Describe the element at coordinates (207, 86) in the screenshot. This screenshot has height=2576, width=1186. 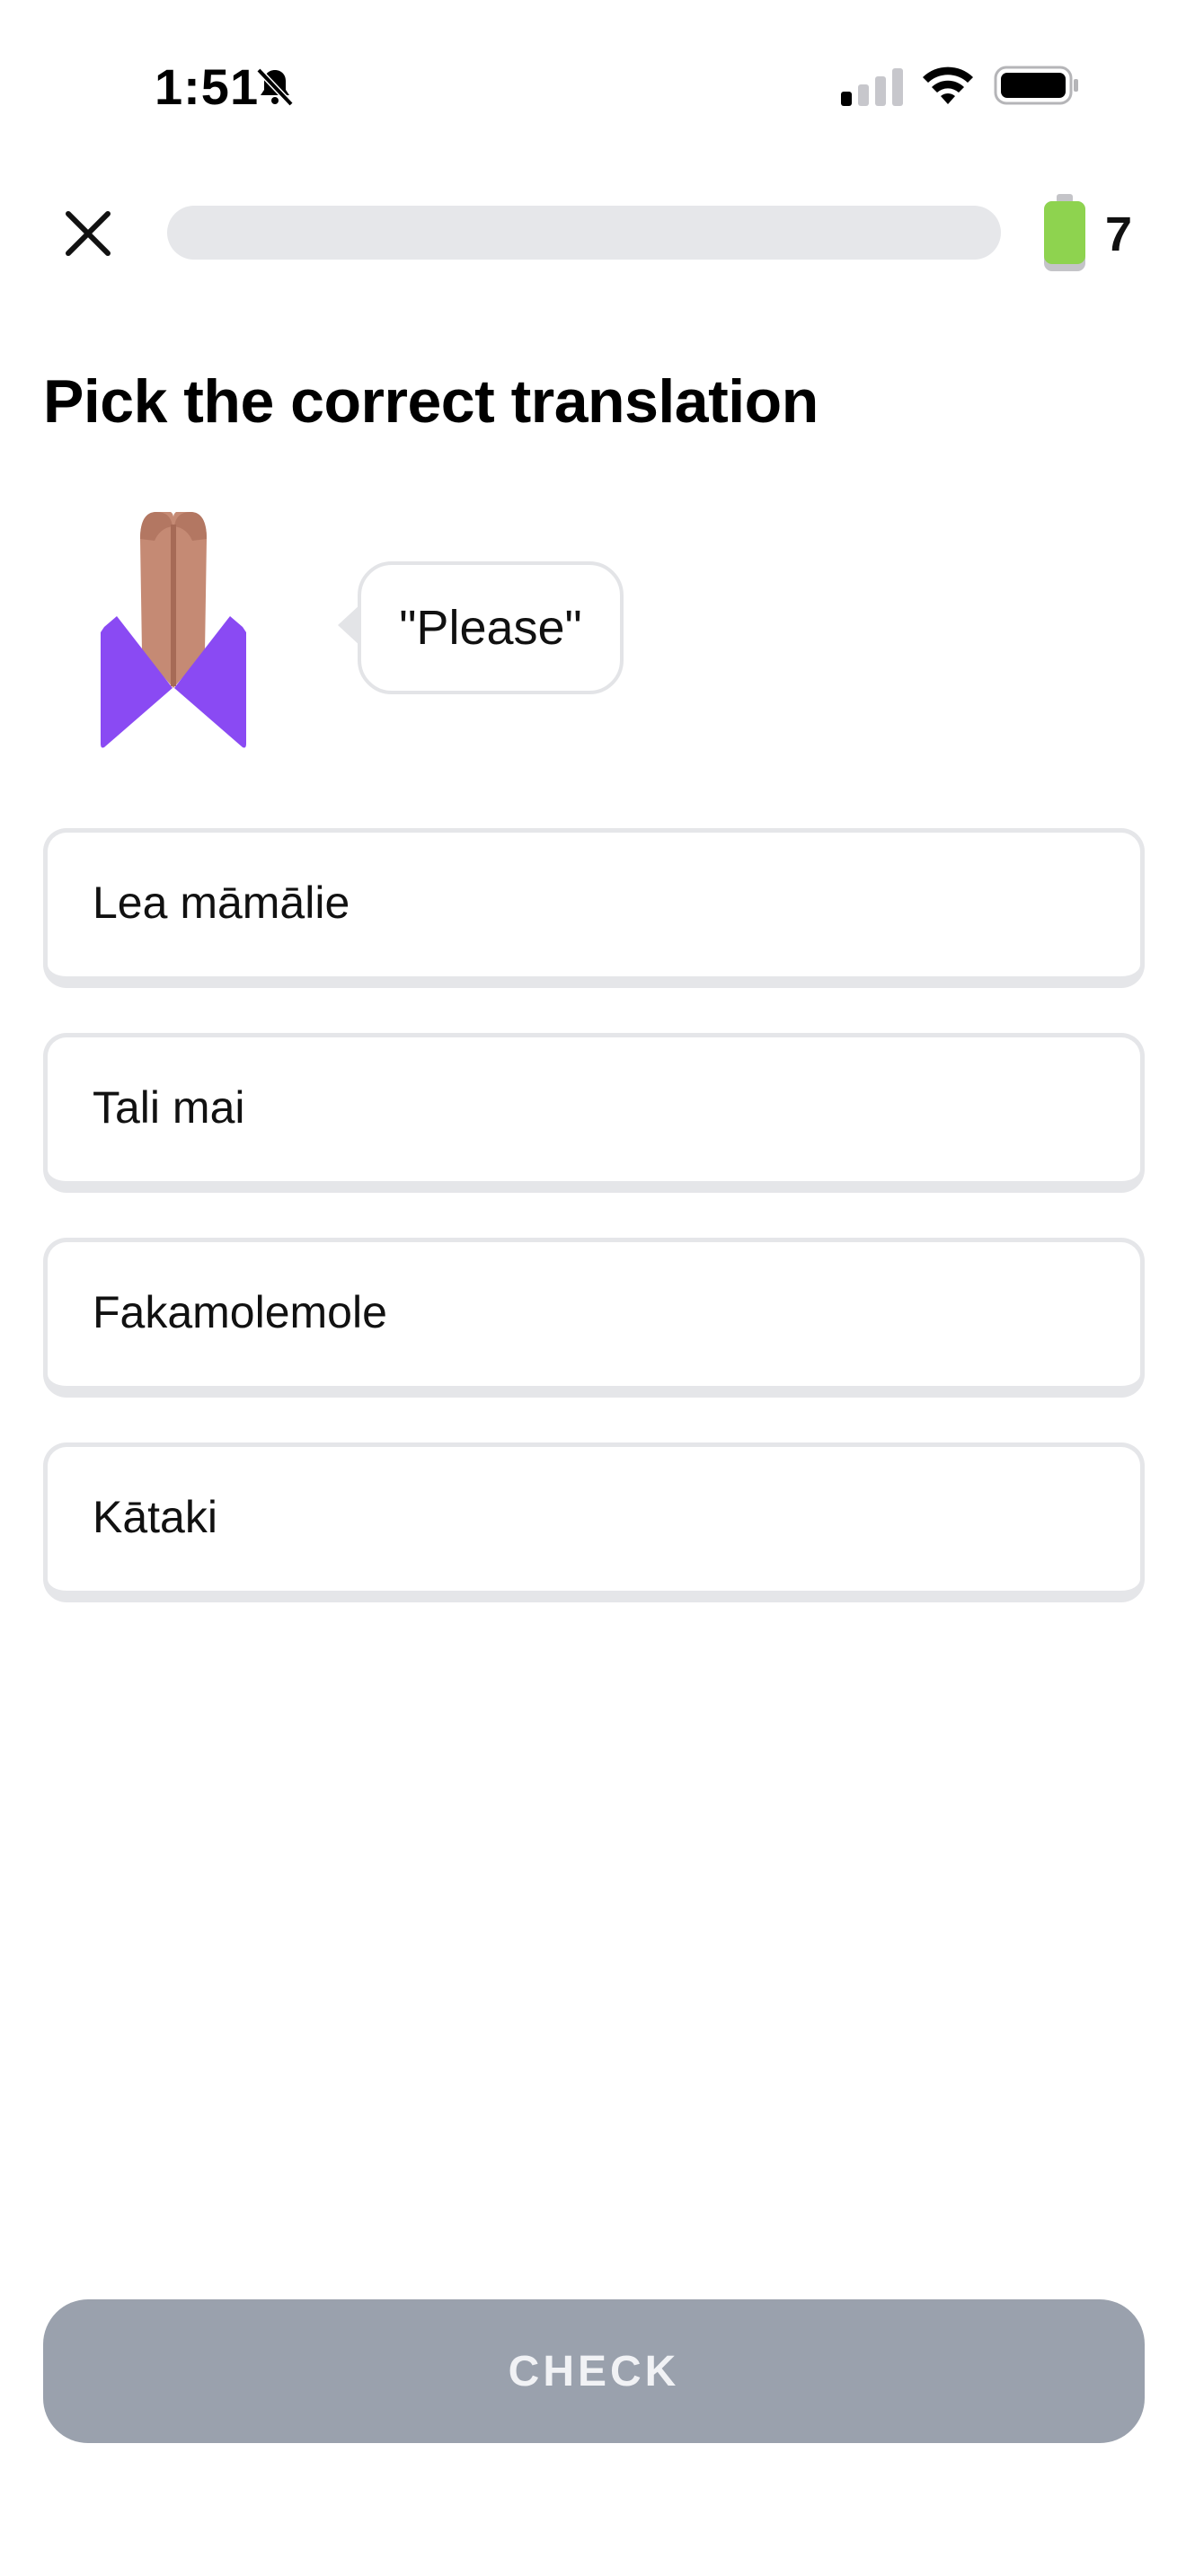
I see `status-time: 1:51` at that location.